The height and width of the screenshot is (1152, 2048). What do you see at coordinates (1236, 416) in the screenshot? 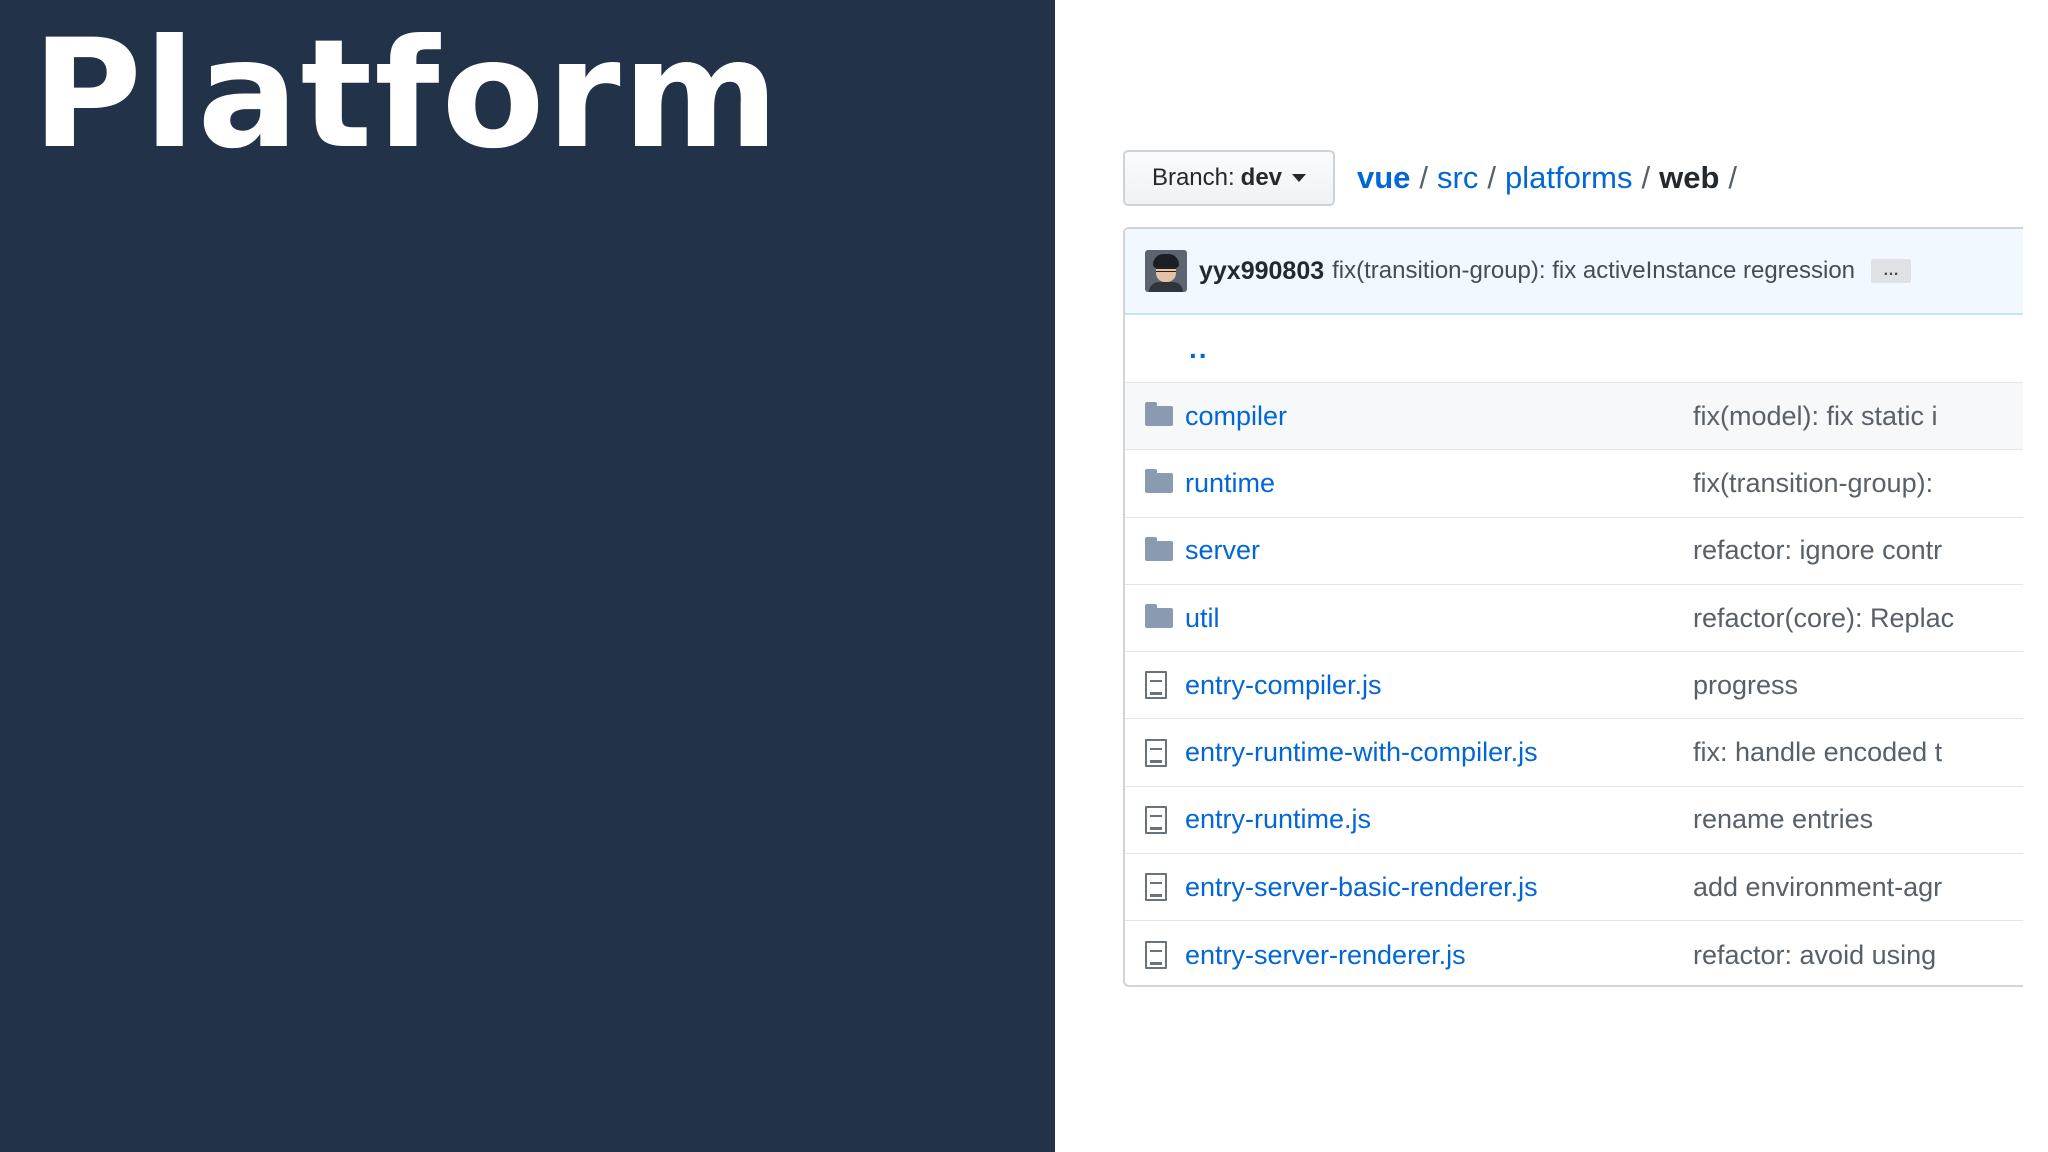
I see `file-name-link: compiler` at bounding box center [1236, 416].